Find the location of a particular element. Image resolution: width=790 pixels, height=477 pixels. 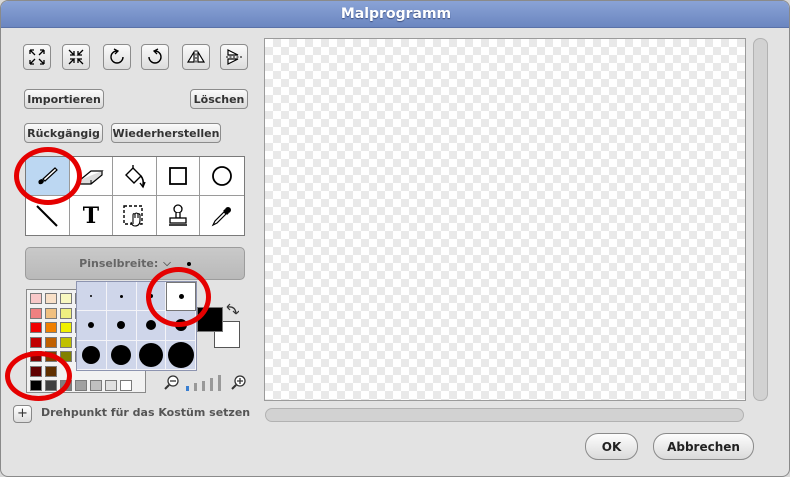

text-icon: T is located at coordinates (91, 215).